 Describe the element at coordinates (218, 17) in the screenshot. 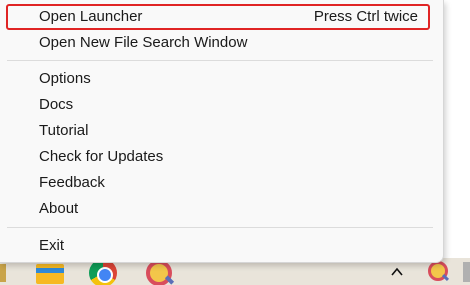

I see `menu-item-open-launcher: Open Launcher Press Ctrl twice` at that location.